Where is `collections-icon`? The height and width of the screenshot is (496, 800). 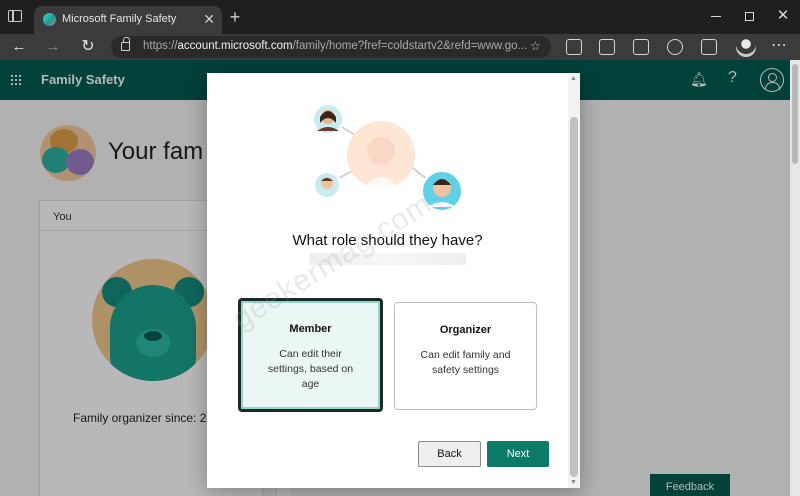
collections-icon is located at coordinates (641, 47).